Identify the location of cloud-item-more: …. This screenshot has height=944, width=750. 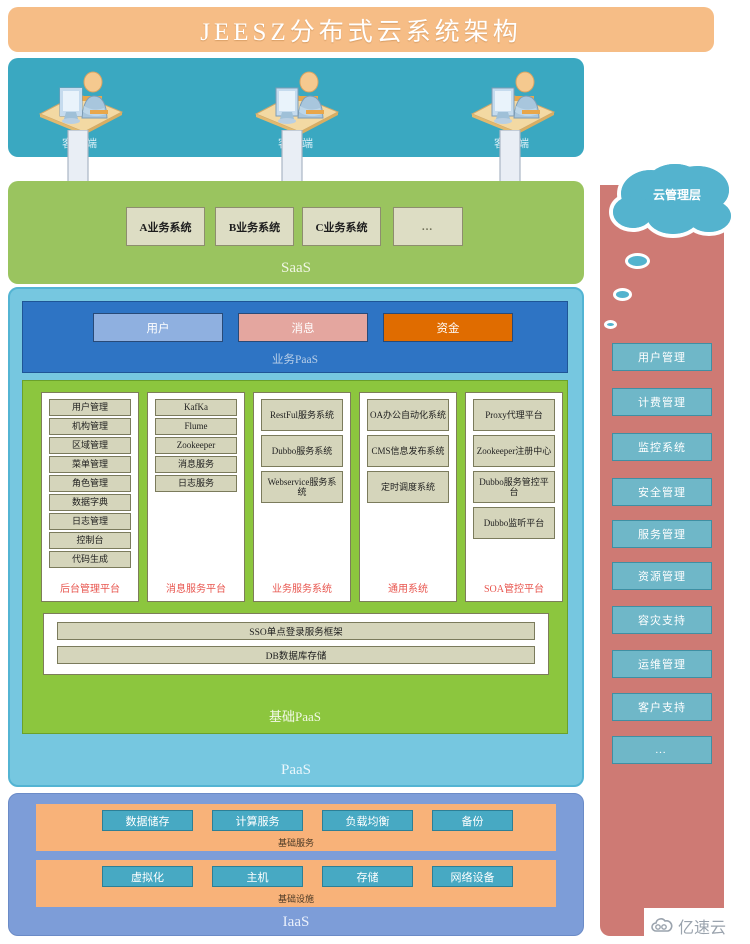
(662, 750).